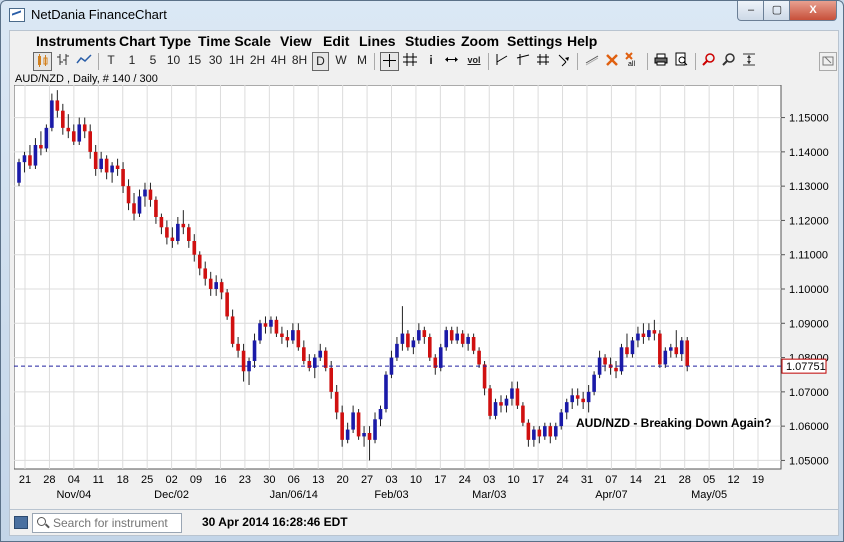 The width and height of the screenshot is (844, 542). Describe the element at coordinates (391, 495) in the screenshot. I see `x-month-label: Feb/03` at that location.